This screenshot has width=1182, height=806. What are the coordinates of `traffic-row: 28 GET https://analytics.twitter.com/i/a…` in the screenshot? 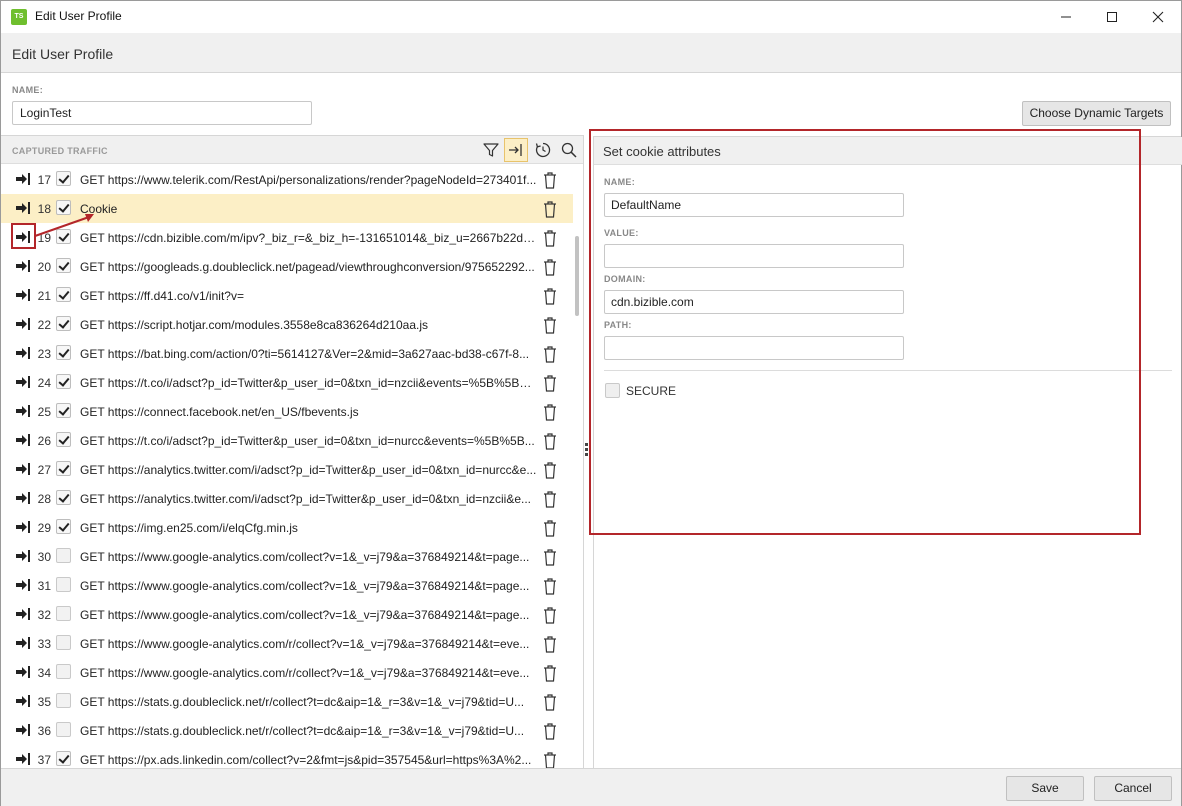 It's located at (287, 498).